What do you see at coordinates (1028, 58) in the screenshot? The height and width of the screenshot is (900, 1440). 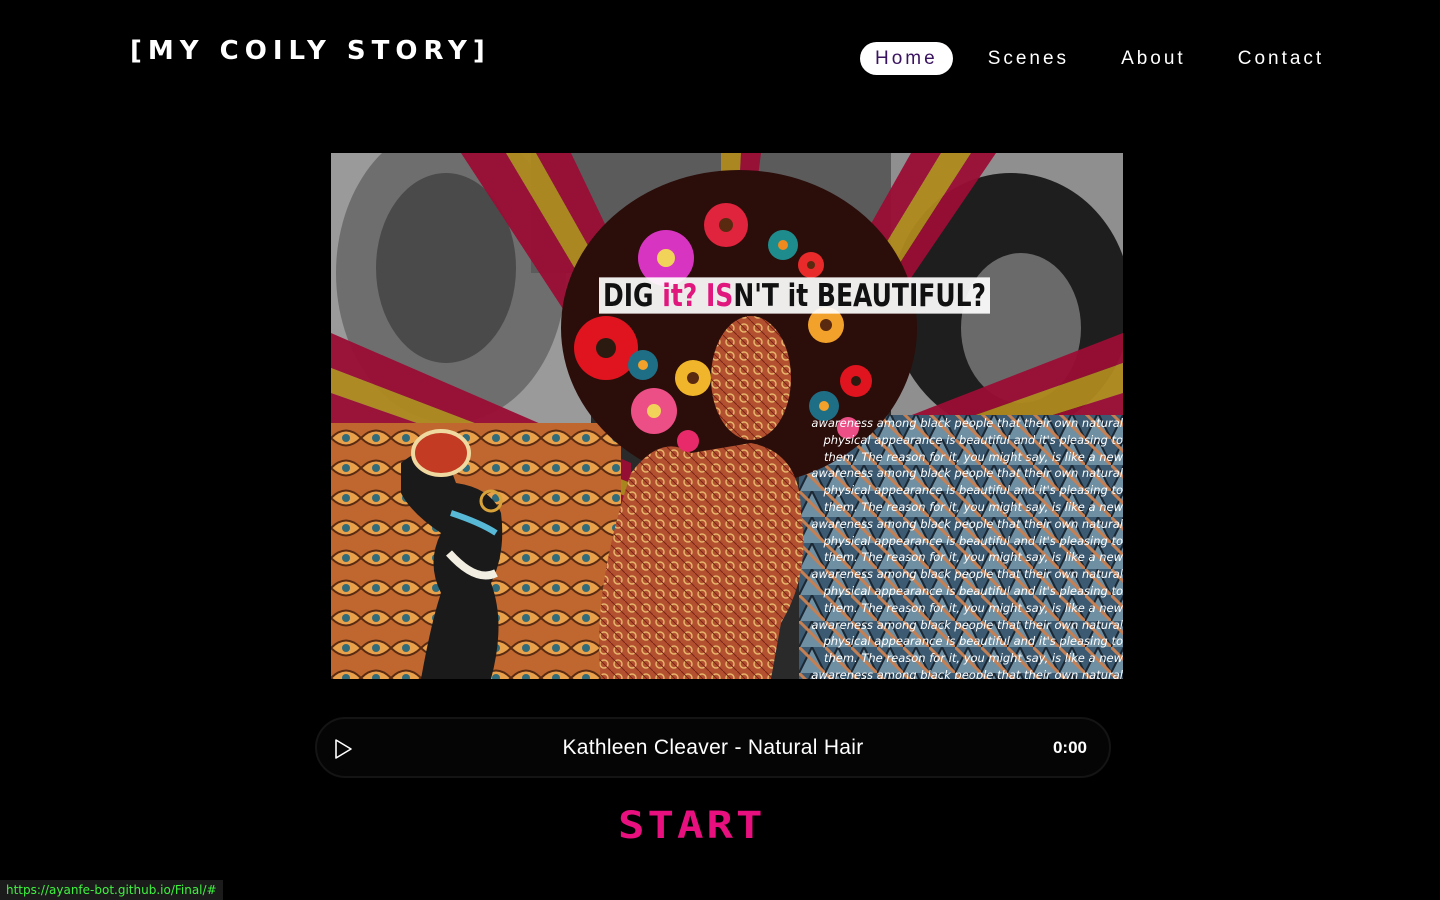 I see `nav-scenes: Scenes` at bounding box center [1028, 58].